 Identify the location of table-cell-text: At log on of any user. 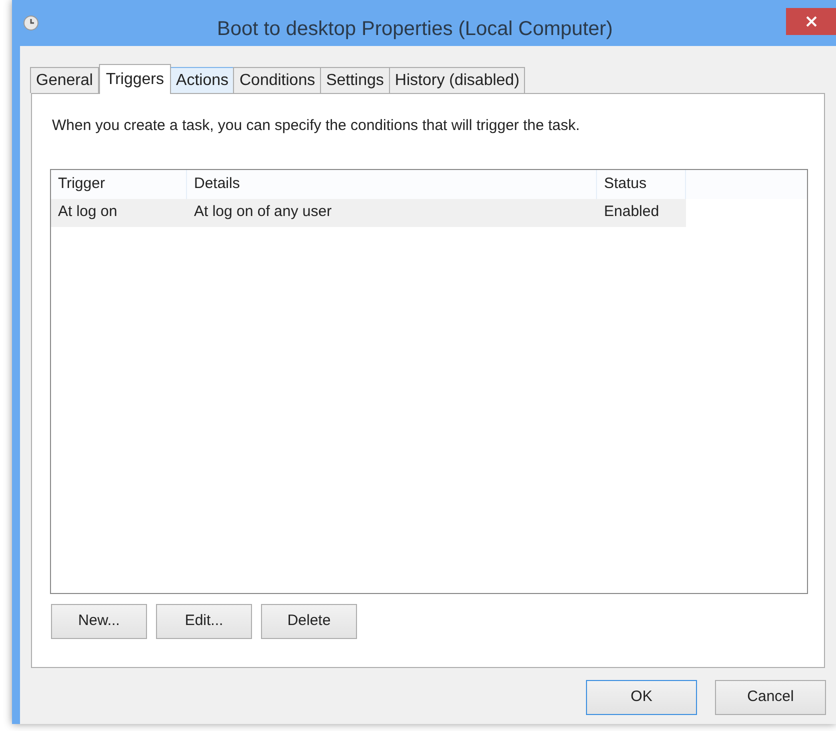
(263, 212).